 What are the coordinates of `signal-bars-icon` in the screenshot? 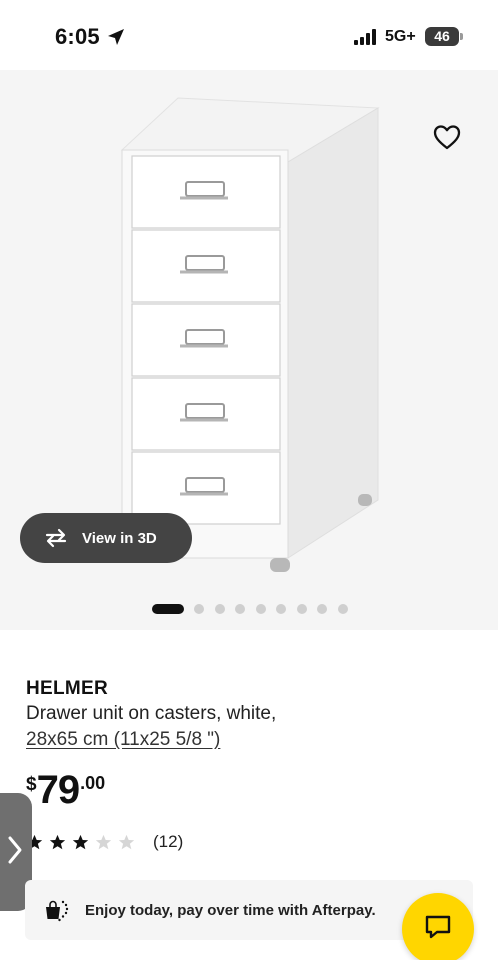 It's located at (365, 37).